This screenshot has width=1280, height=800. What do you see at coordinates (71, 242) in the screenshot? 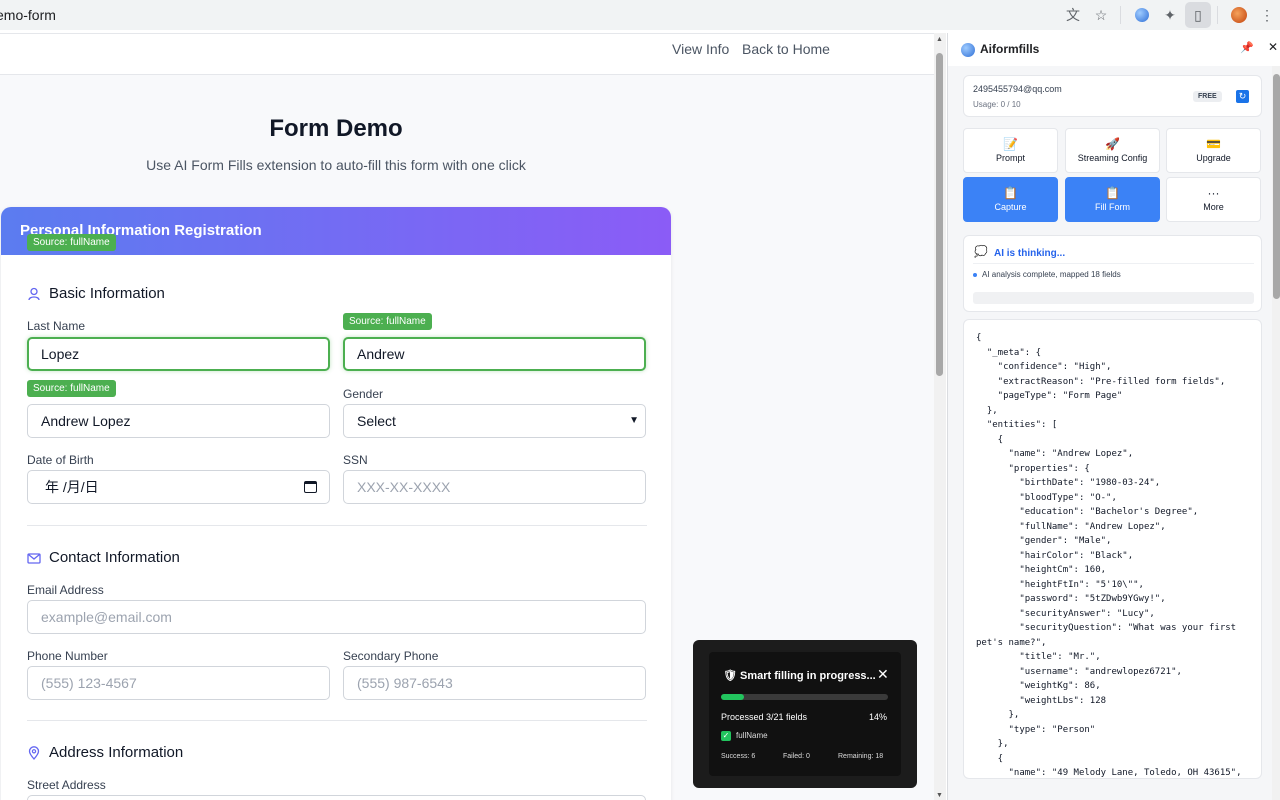
I see `source-badge: Source: fullName` at bounding box center [71, 242].